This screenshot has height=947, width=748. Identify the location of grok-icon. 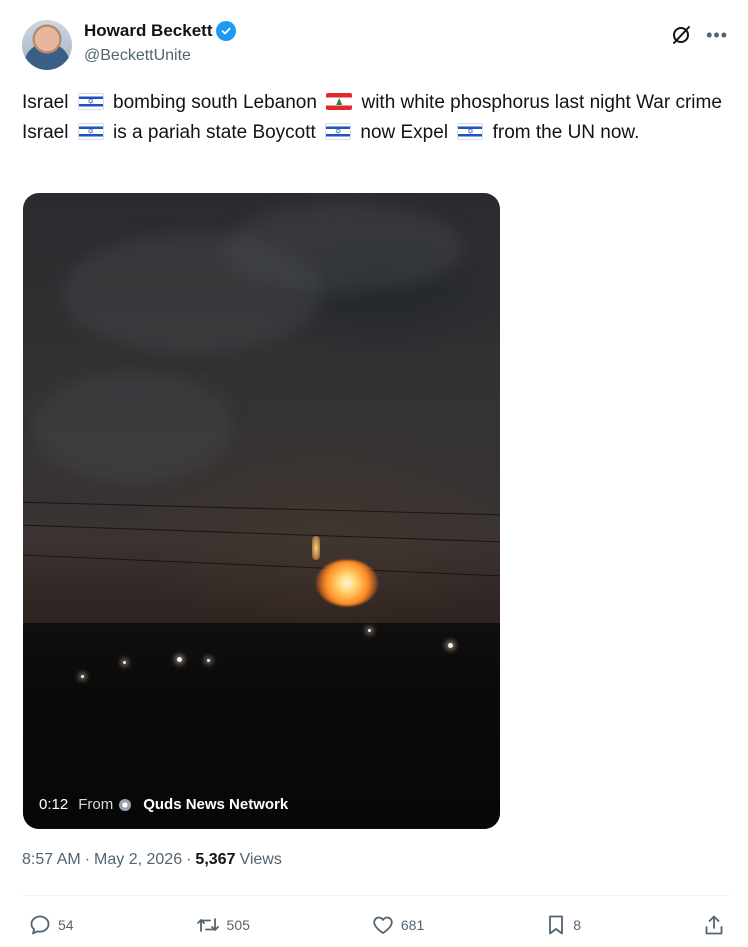
(681, 35).